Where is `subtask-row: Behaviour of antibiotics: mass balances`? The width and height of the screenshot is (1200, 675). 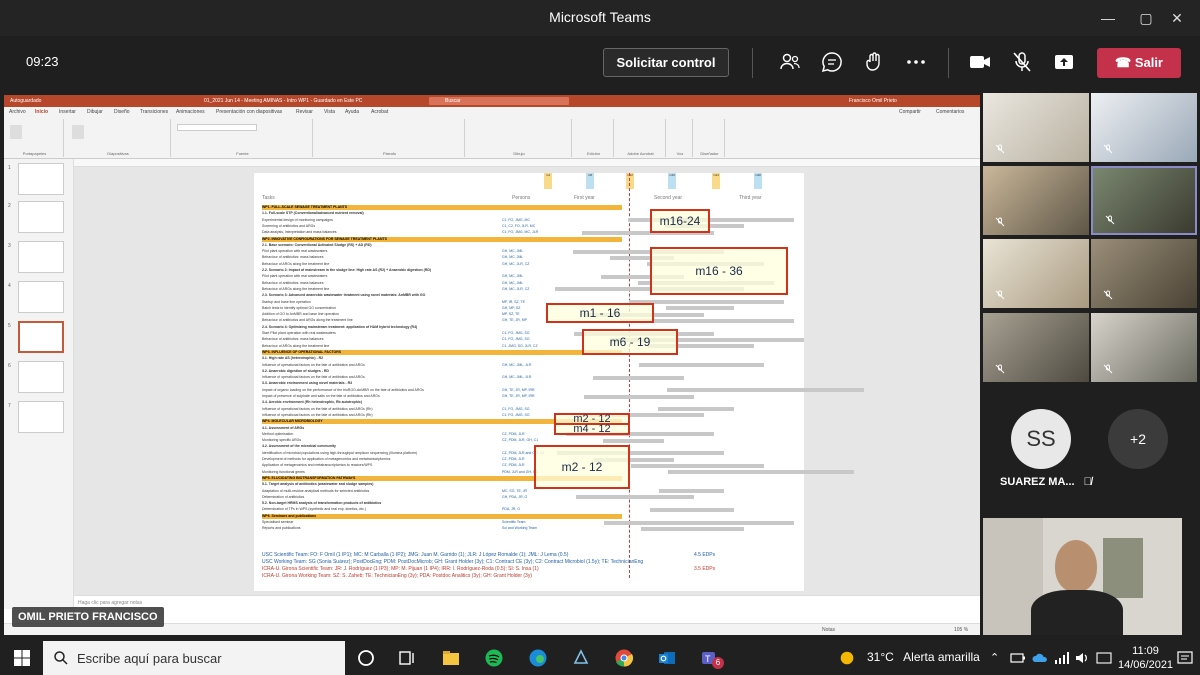
subtask-row: Behaviour of antibiotics: mass balances is located at coordinates (293, 282).